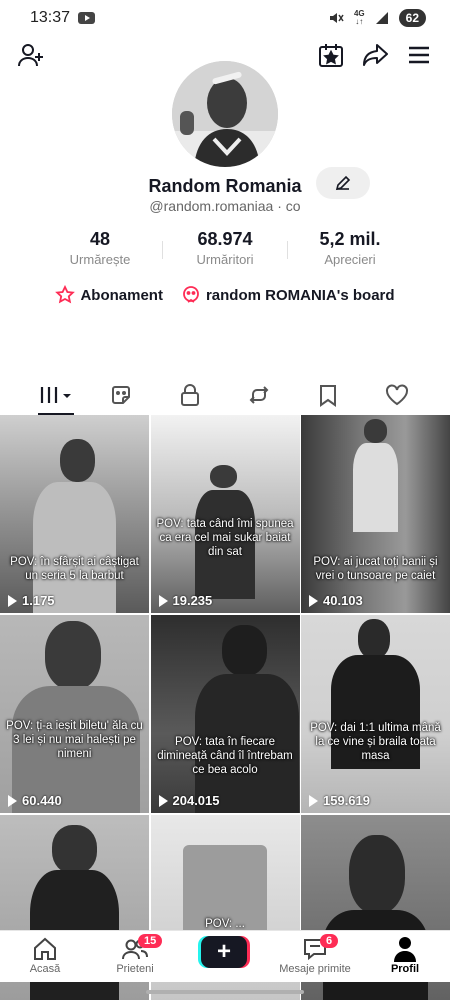 The height and width of the screenshot is (1000, 450). Describe the element at coordinates (331, 55) in the screenshot. I see `creator-calendar-icon` at that location.